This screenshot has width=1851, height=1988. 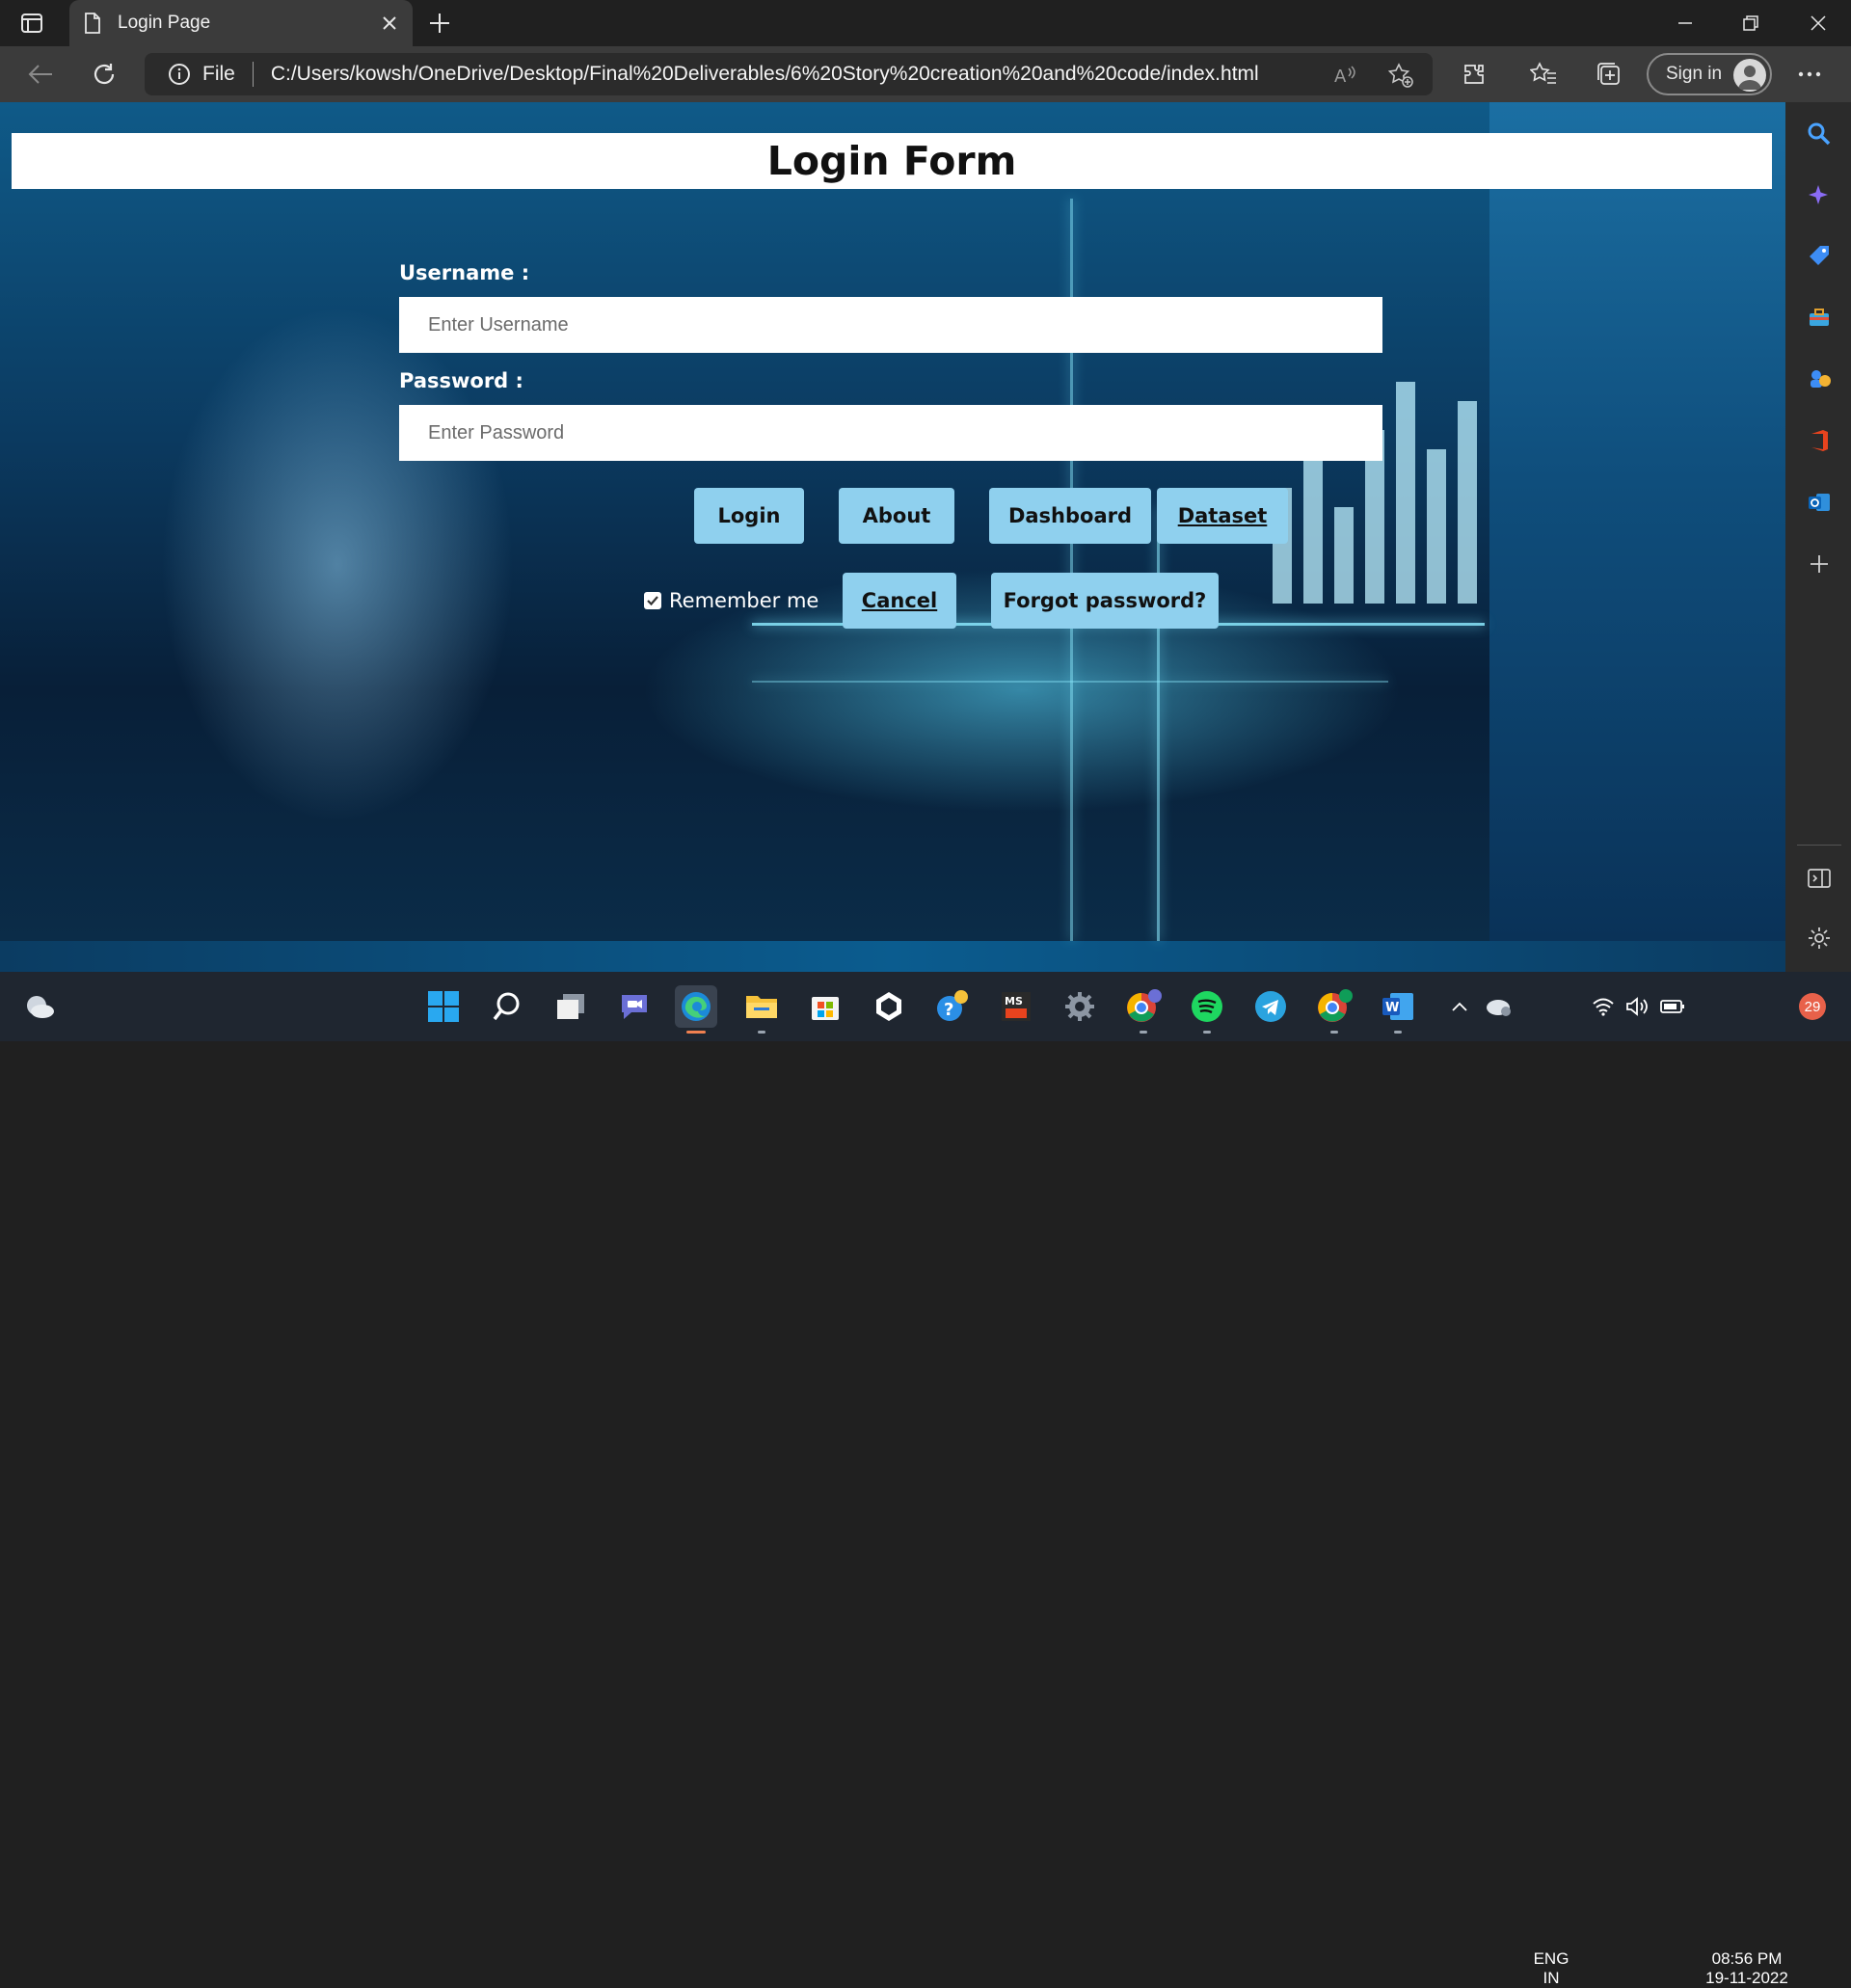 I want to click on document-icon, so click(x=92, y=24).